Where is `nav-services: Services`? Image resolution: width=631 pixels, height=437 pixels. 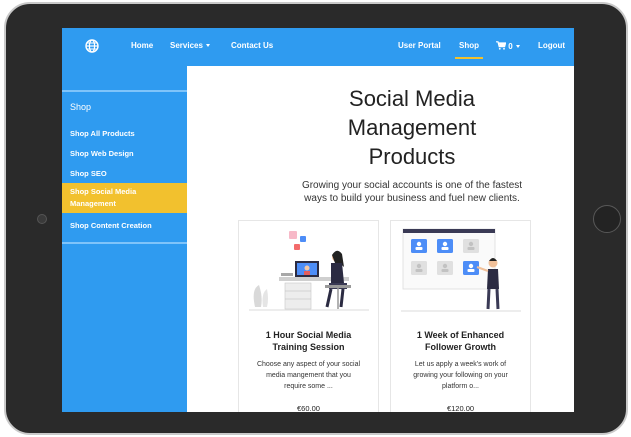 nav-services: Services is located at coordinates (190, 45).